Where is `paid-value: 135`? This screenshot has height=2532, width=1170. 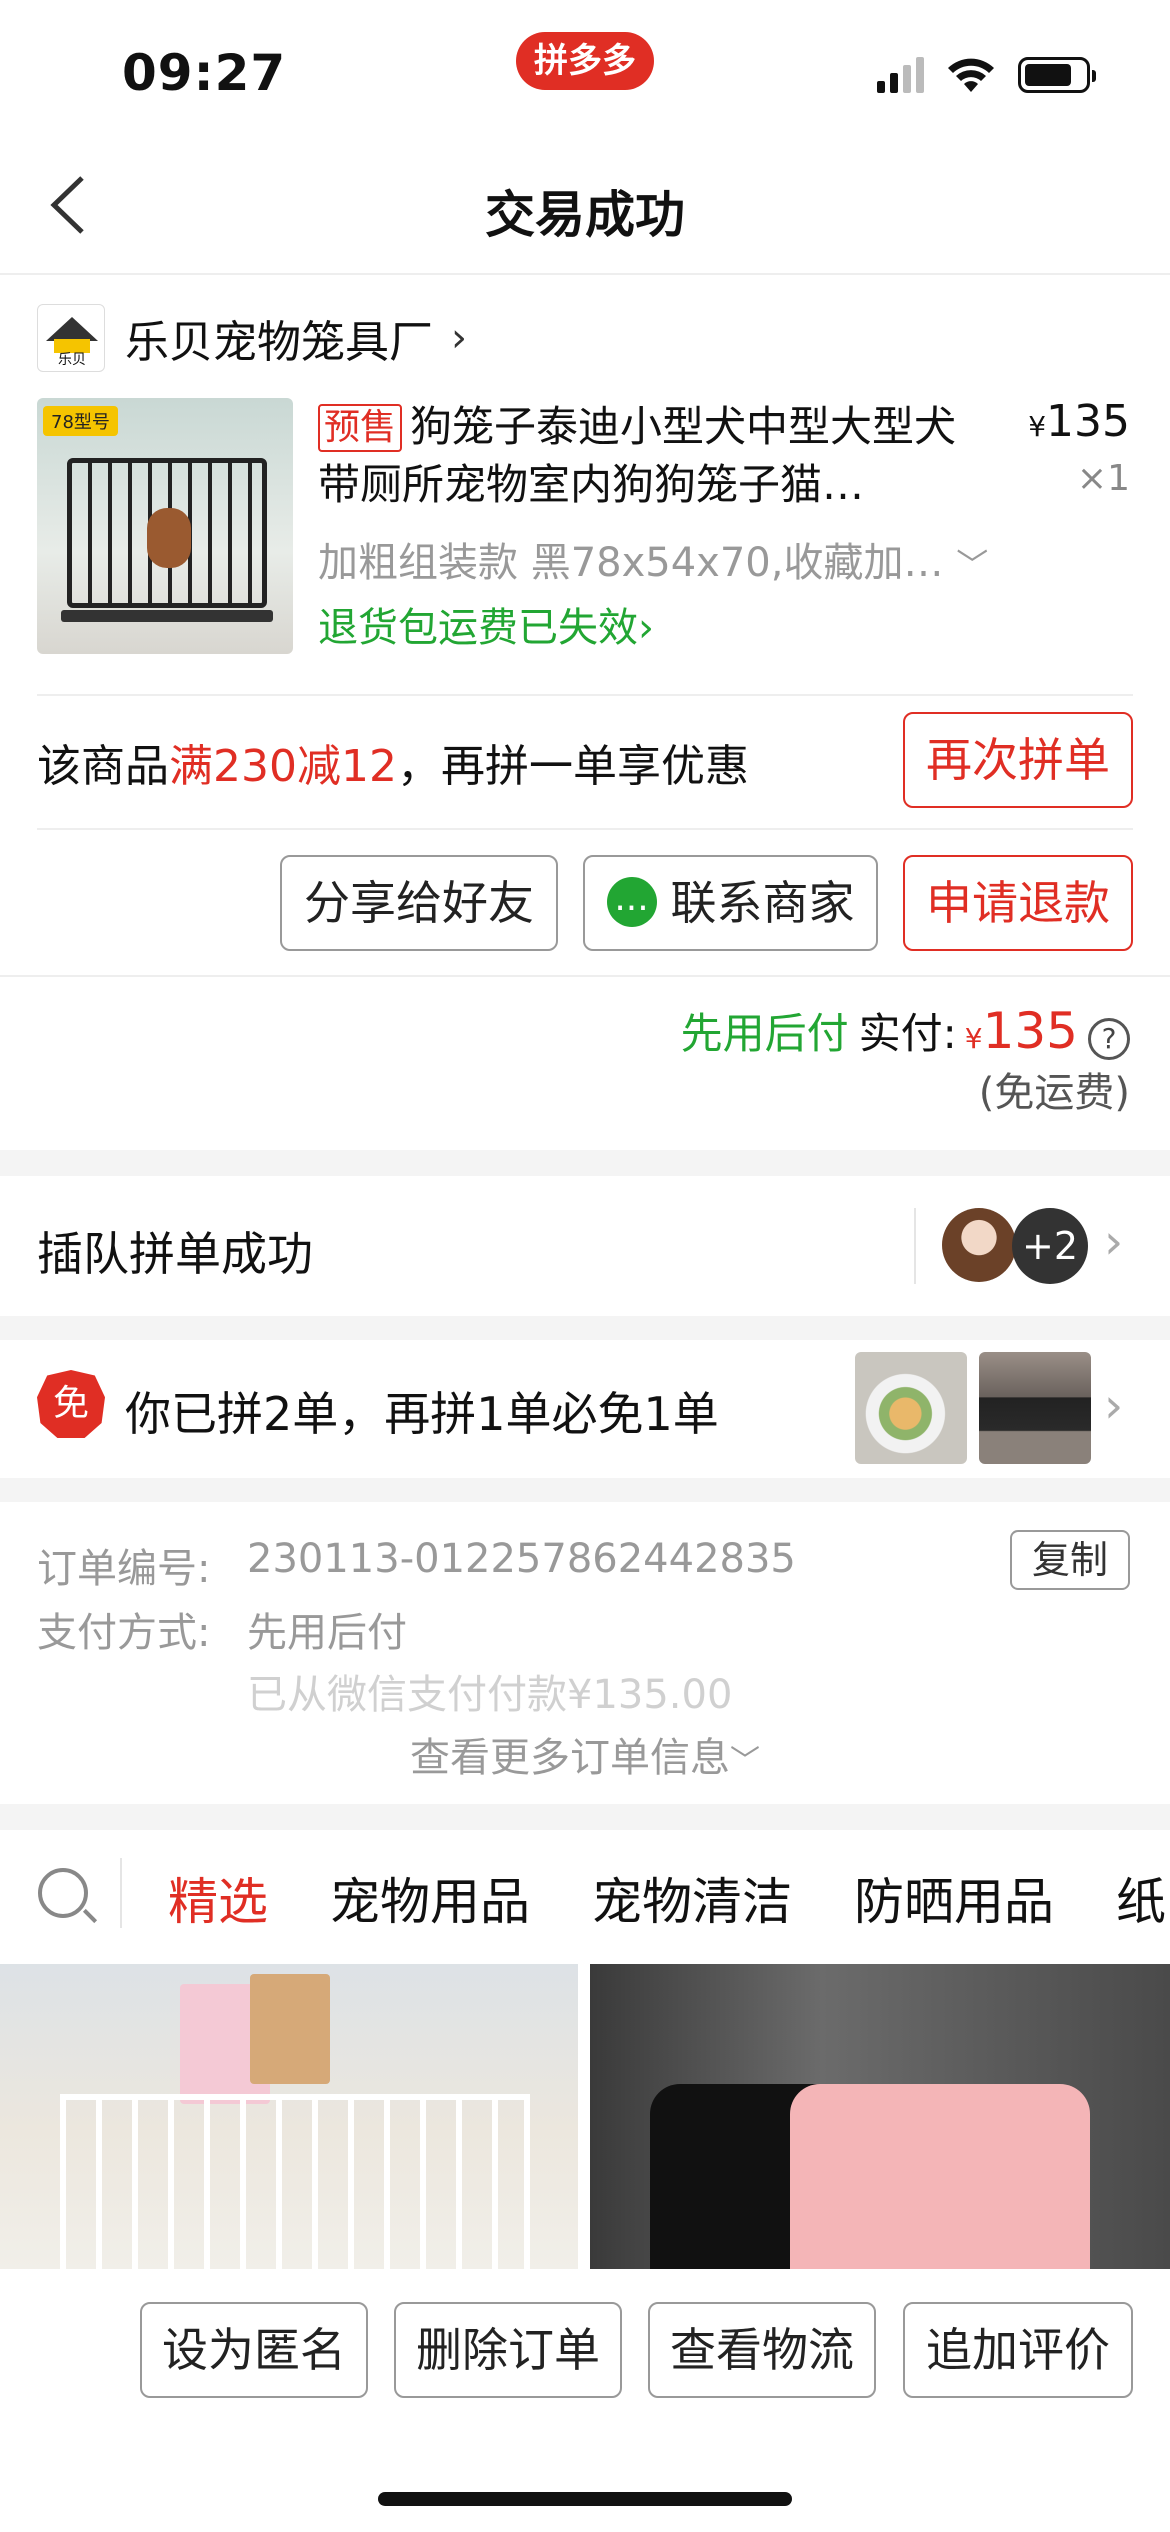
paid-value: 135 is located at coordinates (1030, 1031).